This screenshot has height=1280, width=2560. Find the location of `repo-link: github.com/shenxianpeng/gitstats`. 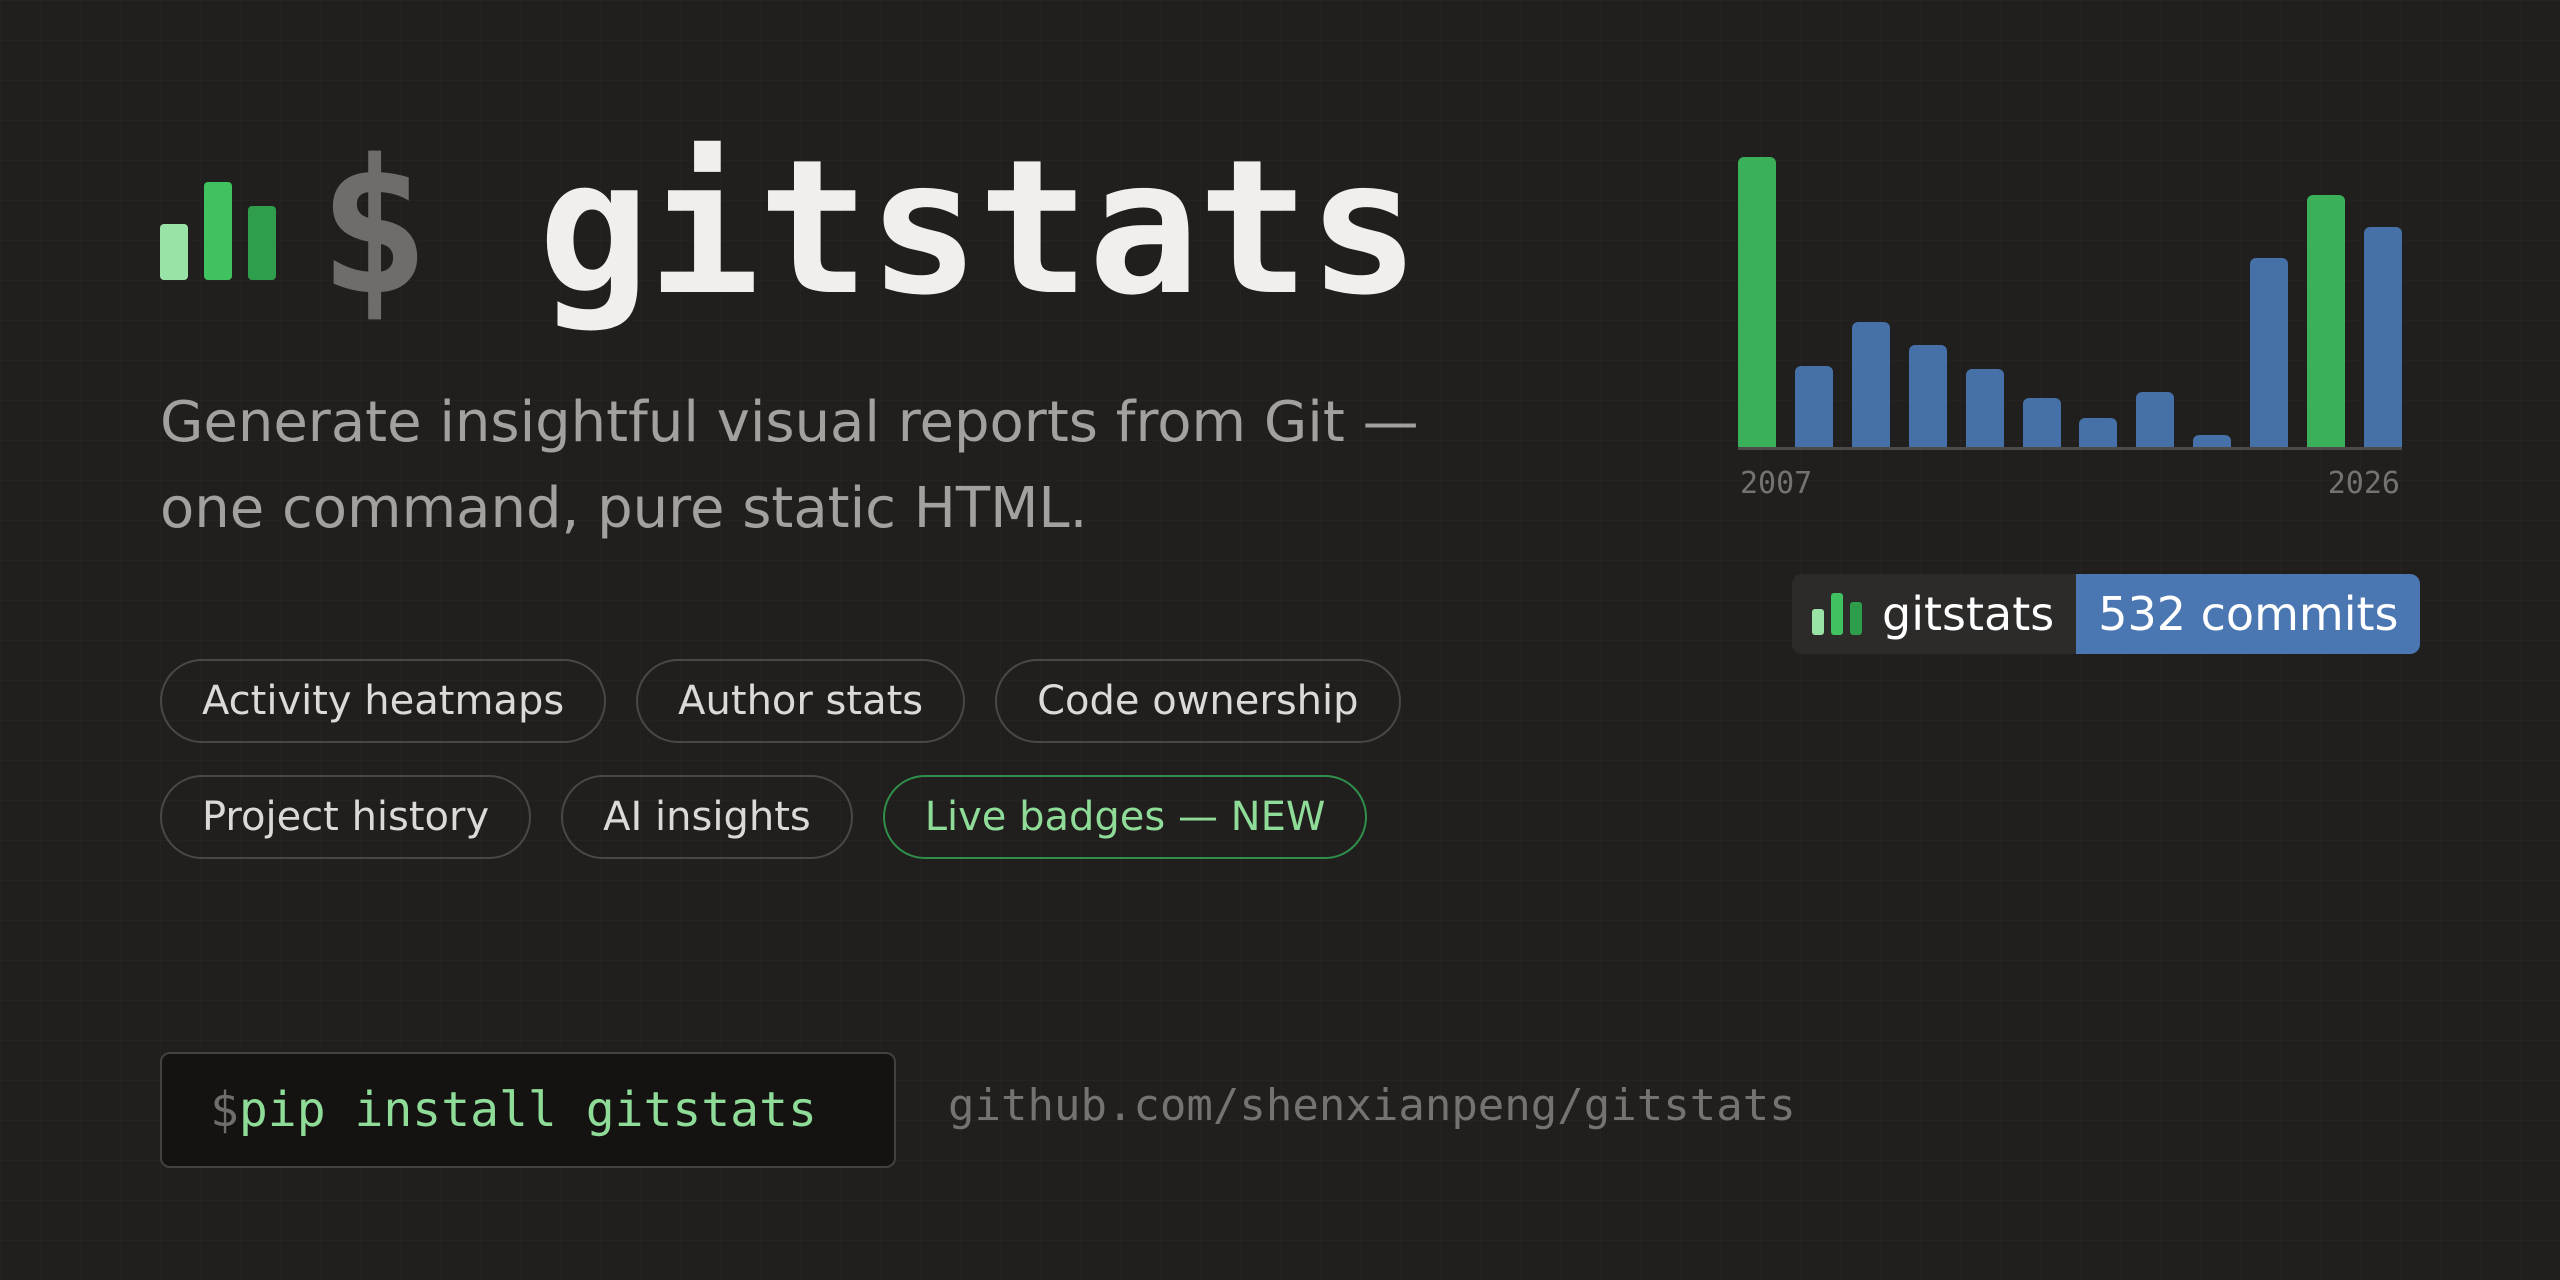

repo-link: github.com/shenxianpeng/gitstats is located at coordinates (1372, 1105).